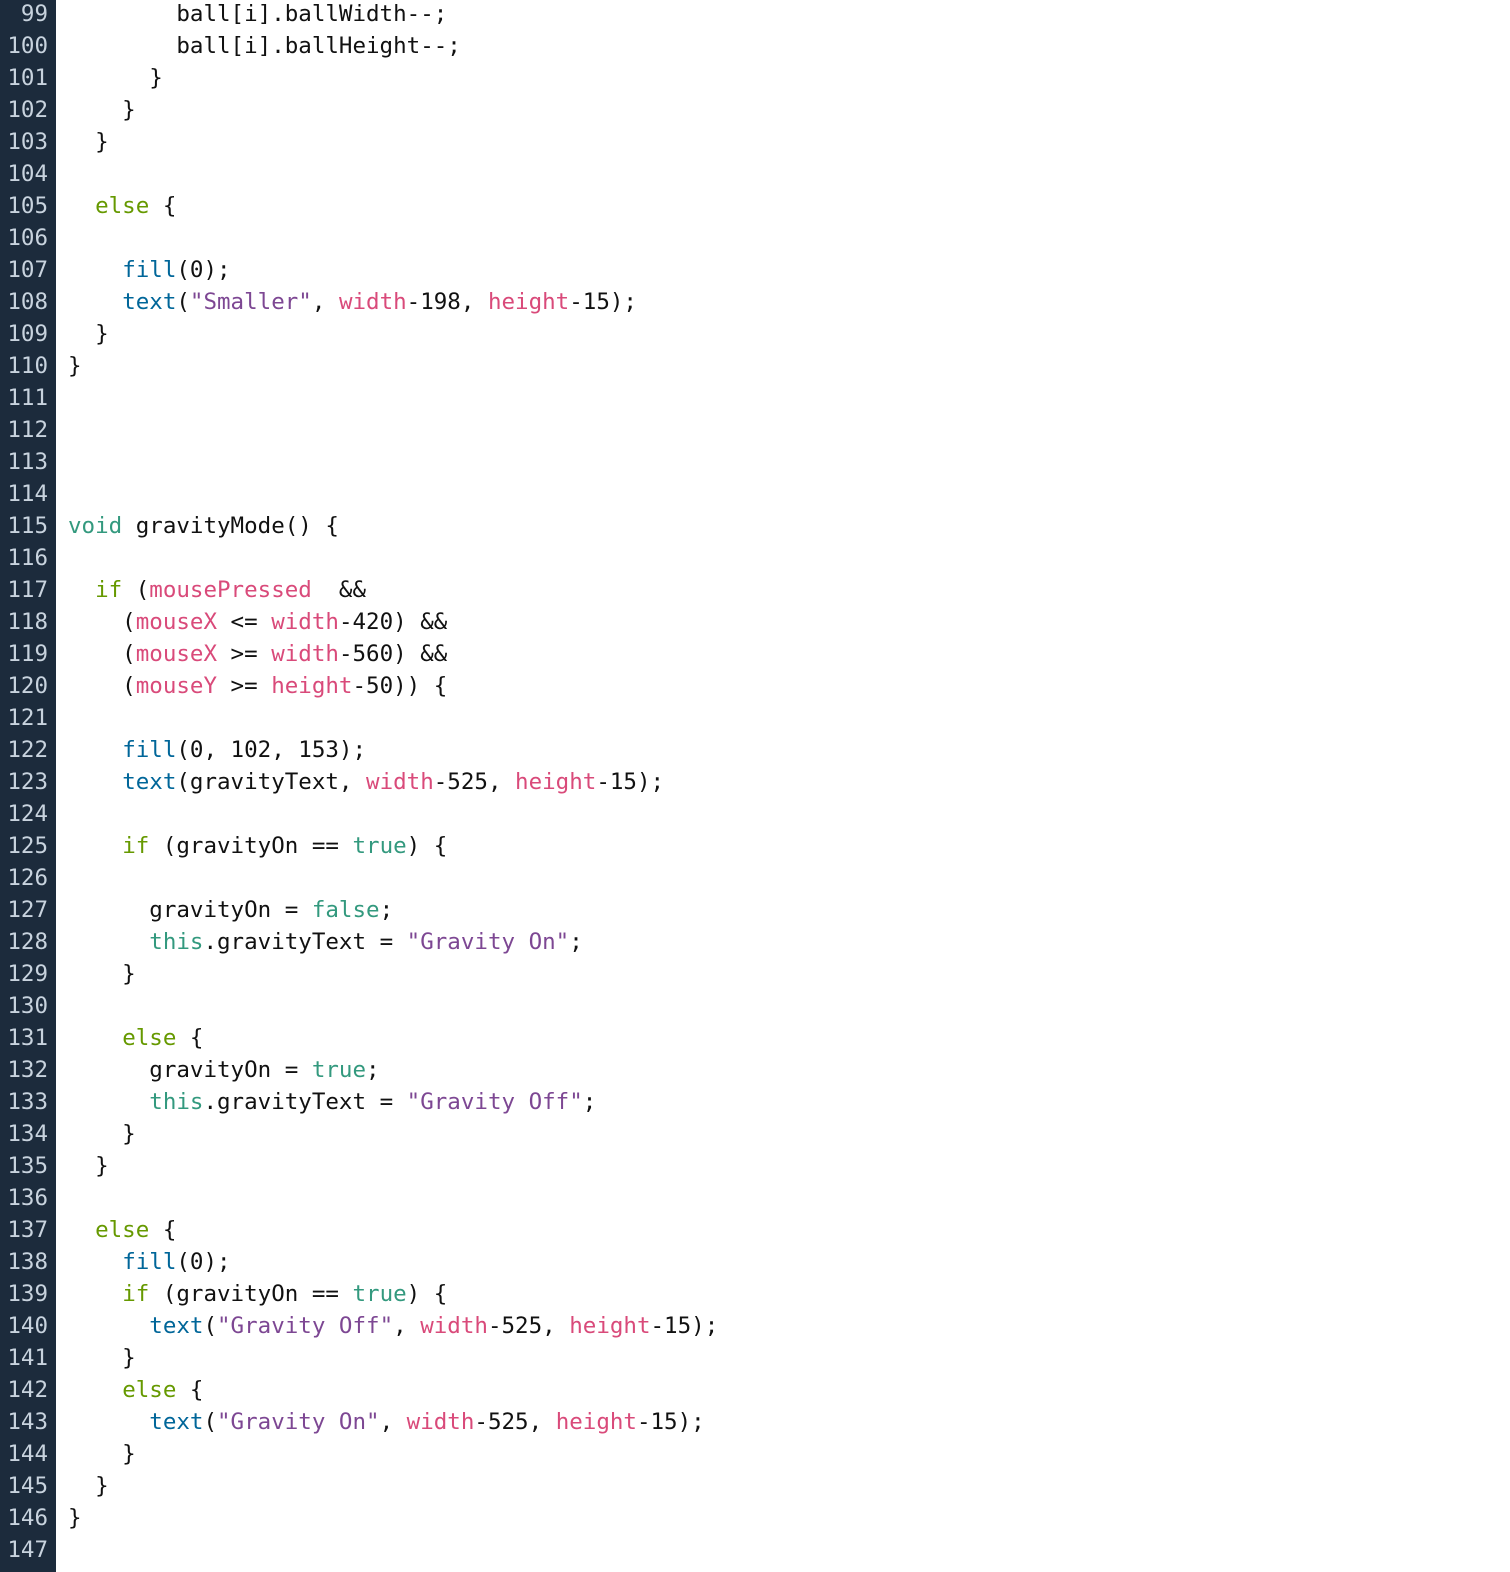  What do you see at coordinates (755, 1198) in the screenshot?
I see `code-line: 136` at bounding box center [755, 1198].